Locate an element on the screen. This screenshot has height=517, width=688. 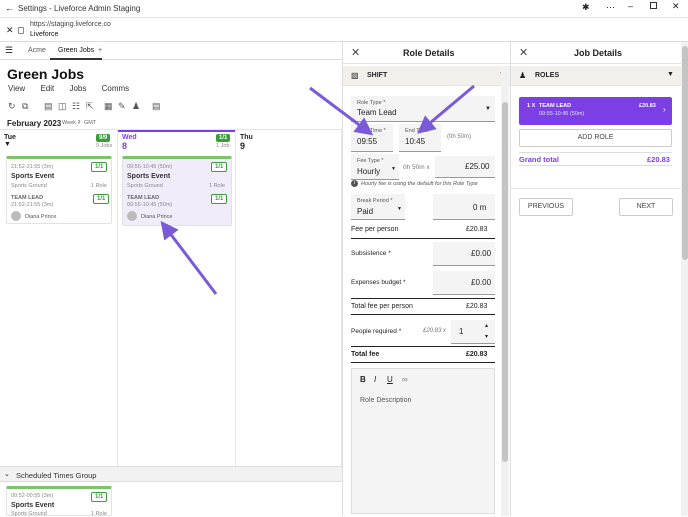
arrow-to-start-time is located at coordinates (341, 111).